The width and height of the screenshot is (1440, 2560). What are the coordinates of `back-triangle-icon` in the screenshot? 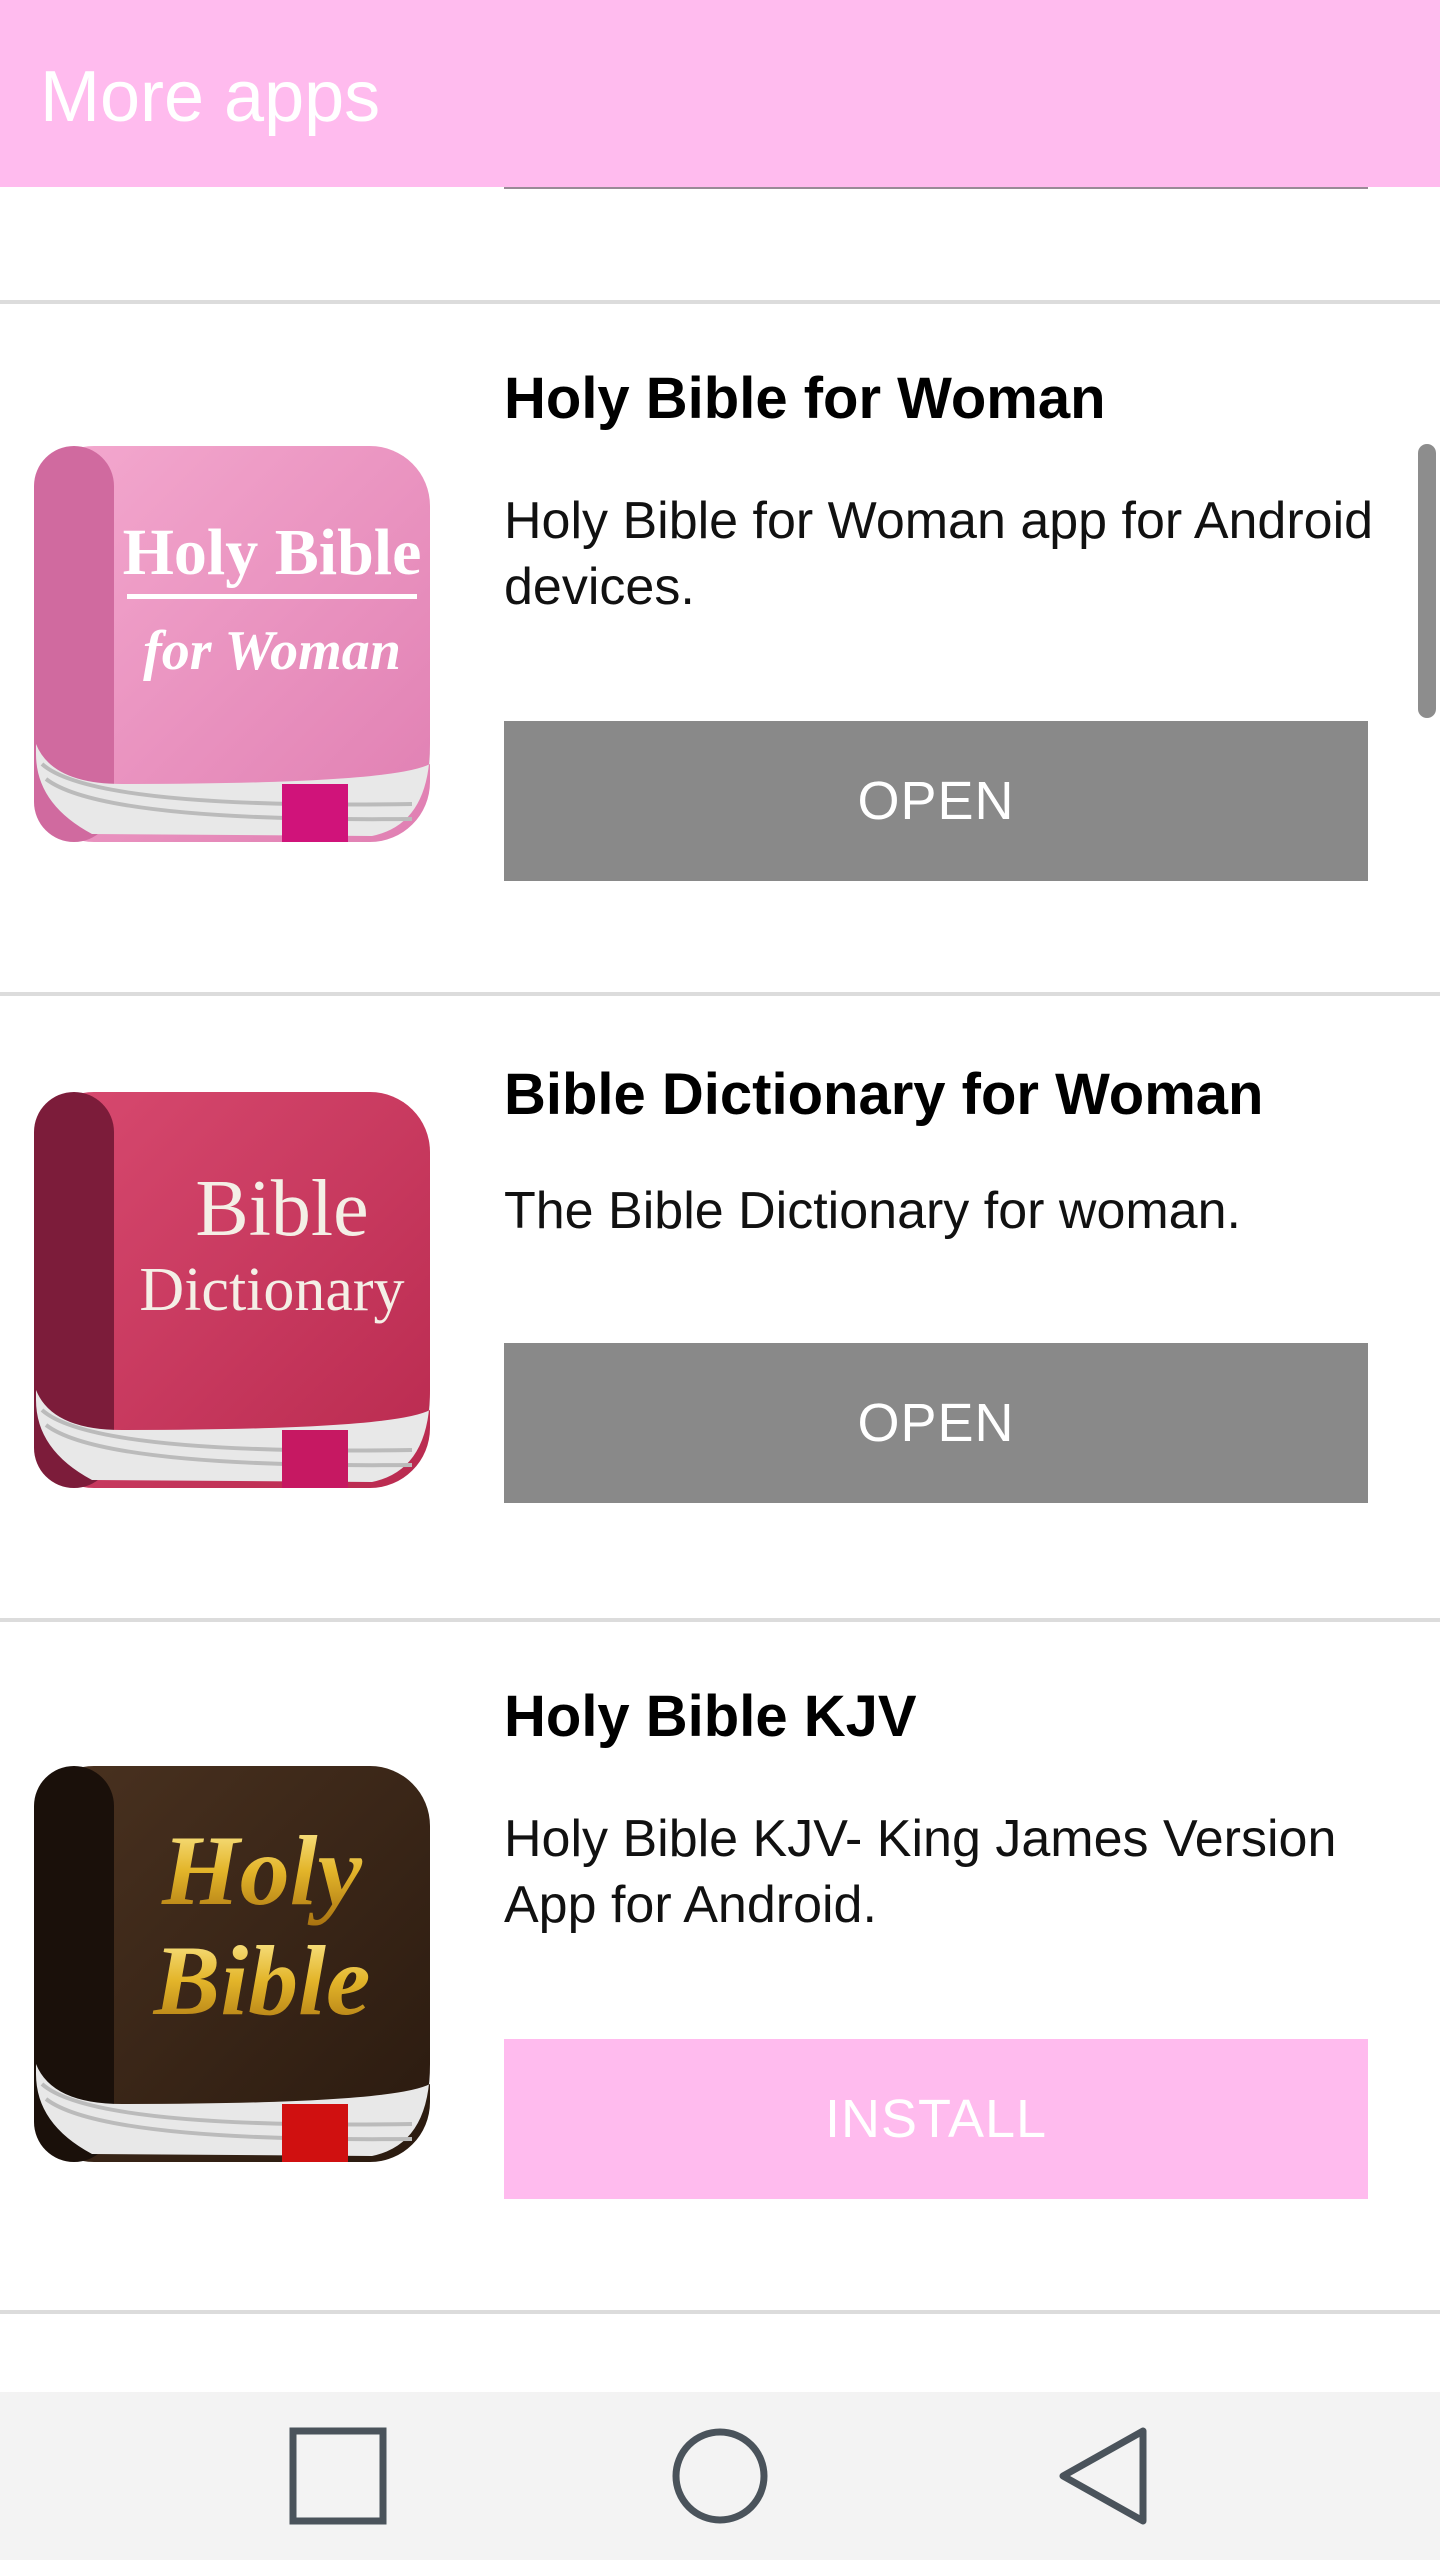 It's located at (1103, 2476).